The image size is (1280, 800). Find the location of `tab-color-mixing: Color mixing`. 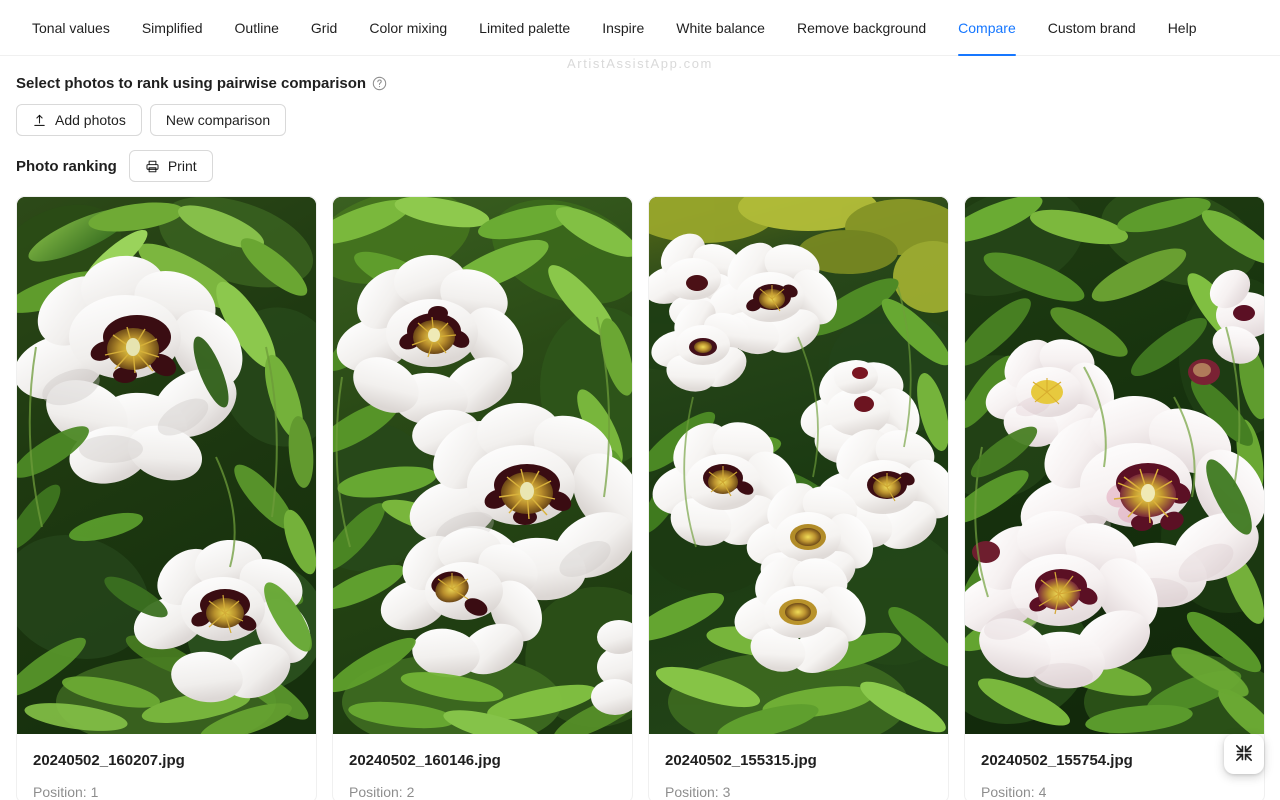

tab-color-mixing: Color mixing is located at coordinates (408, 27).